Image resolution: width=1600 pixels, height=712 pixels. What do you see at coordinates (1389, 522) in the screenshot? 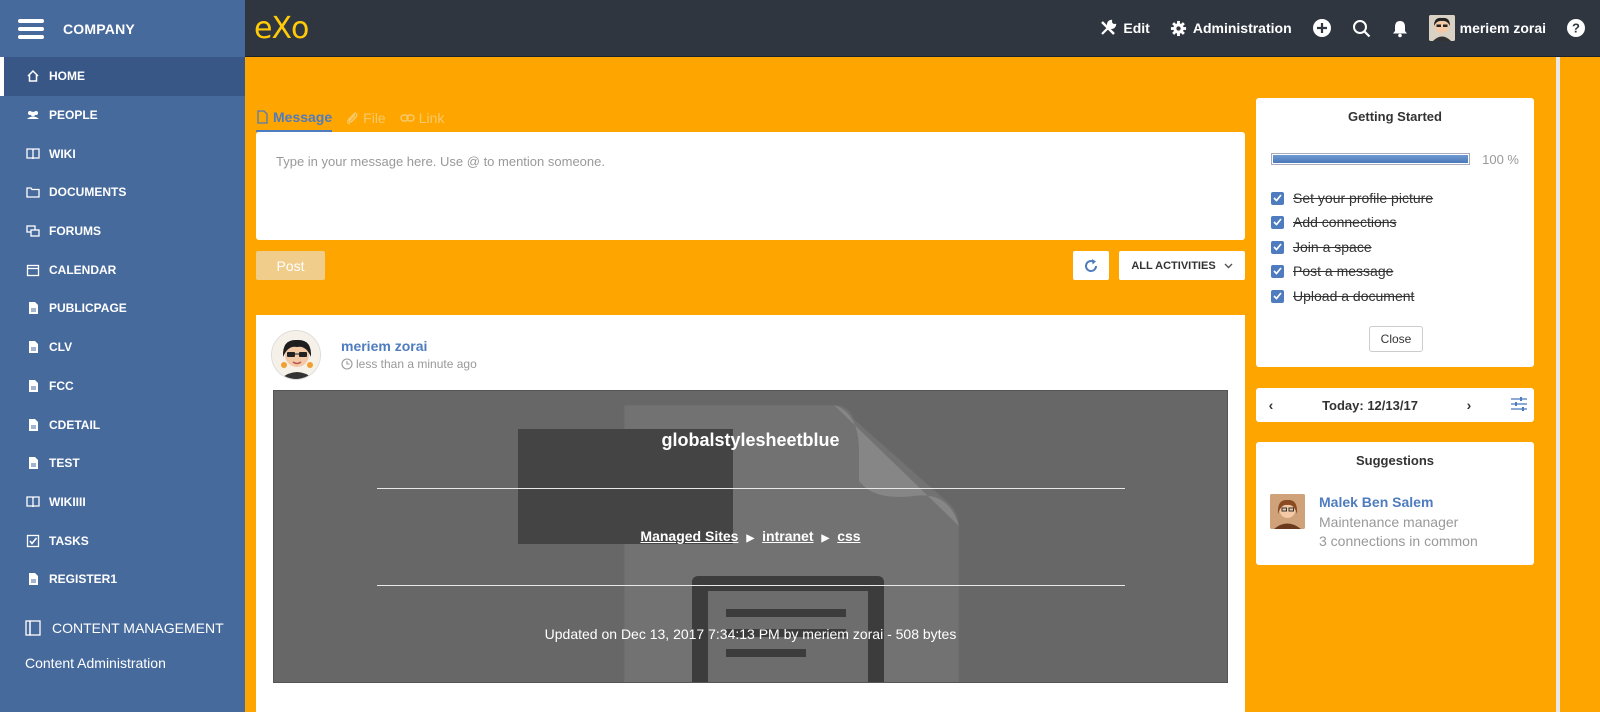
I see `suggestion-role: Maintenance manager` at bounding box center [1389, 522].